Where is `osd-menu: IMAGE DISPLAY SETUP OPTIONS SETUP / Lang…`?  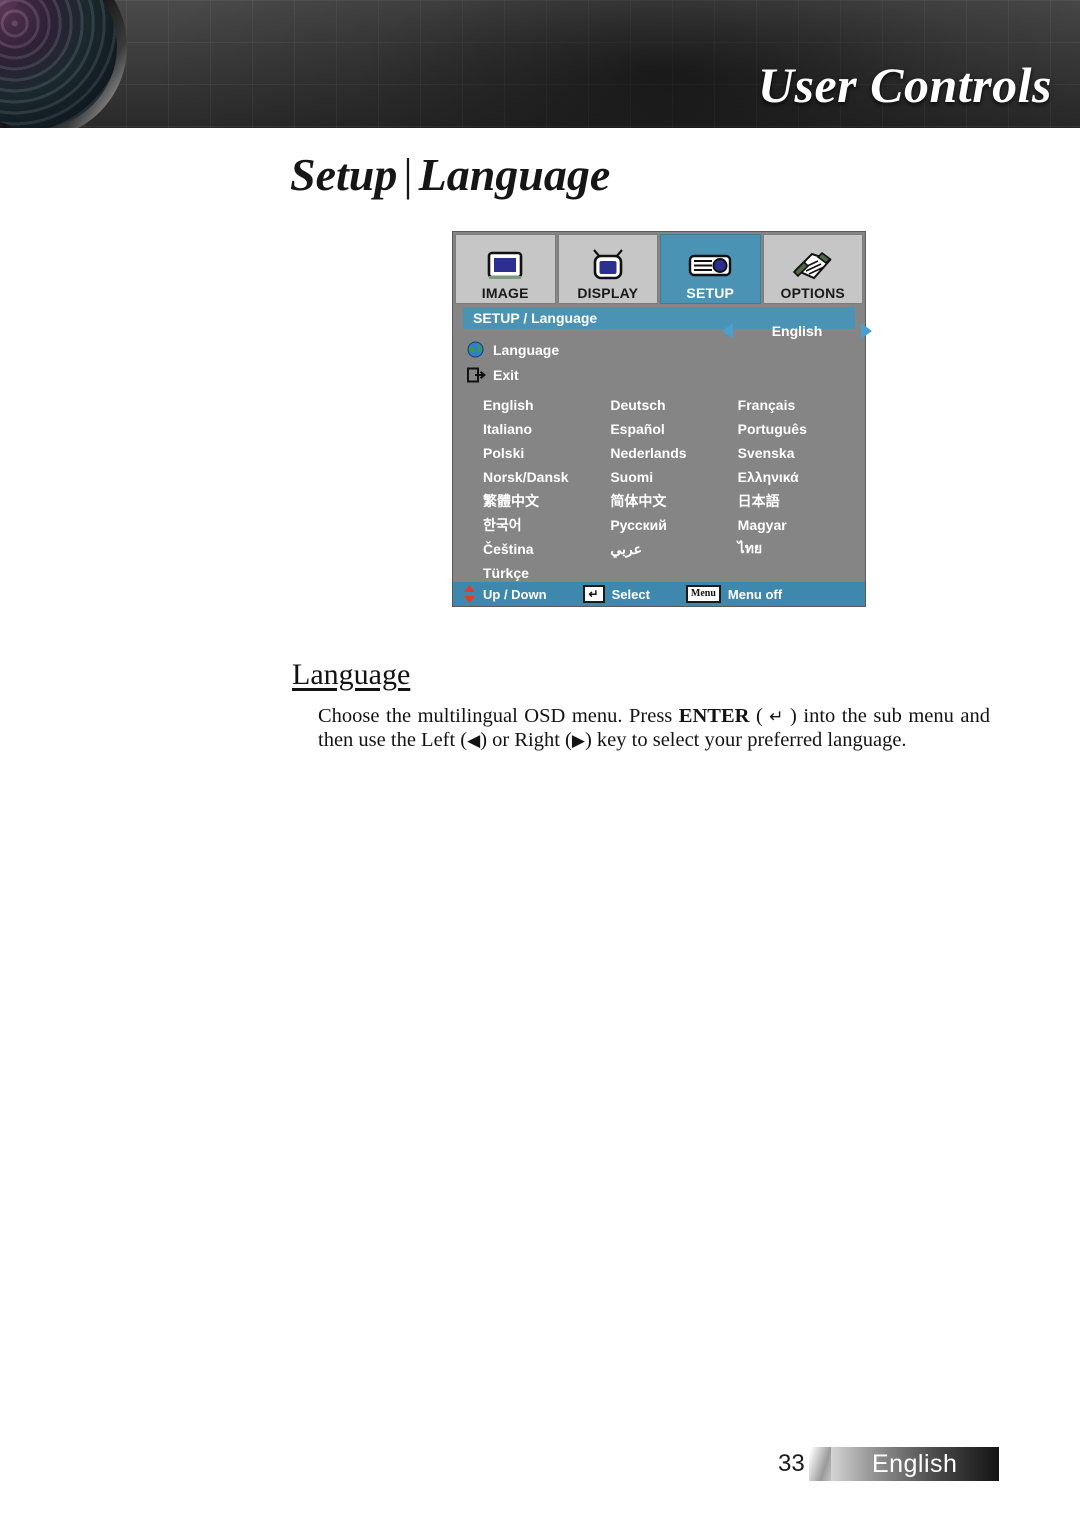 osd-menu: IMAGE DISPLAY SETUP OPTIONS SETUP / Lang… is located at coordinates (662, 419).